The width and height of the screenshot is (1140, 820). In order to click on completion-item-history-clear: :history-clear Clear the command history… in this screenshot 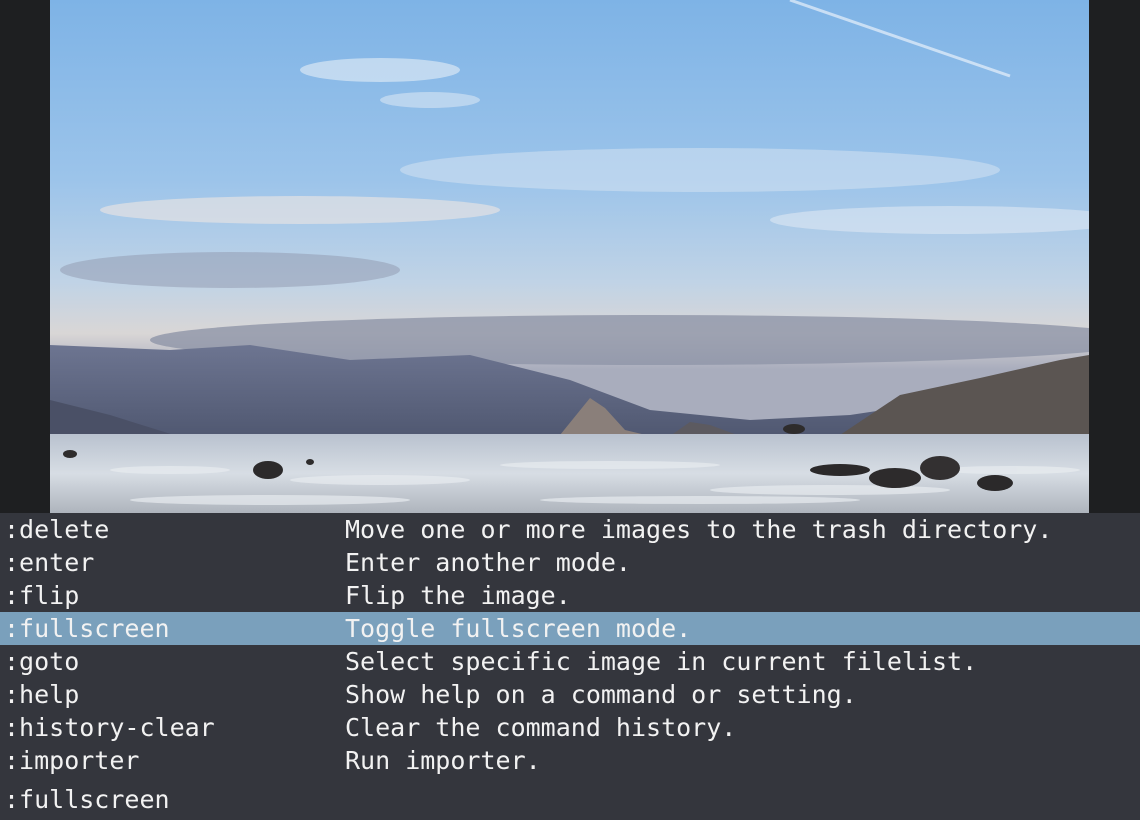, I will do `click(570, 727)`.